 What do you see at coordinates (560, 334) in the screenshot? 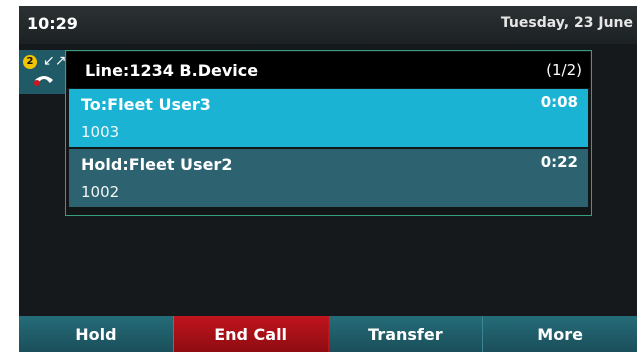
I see `more-button: More` at bounding box center [560, 334].